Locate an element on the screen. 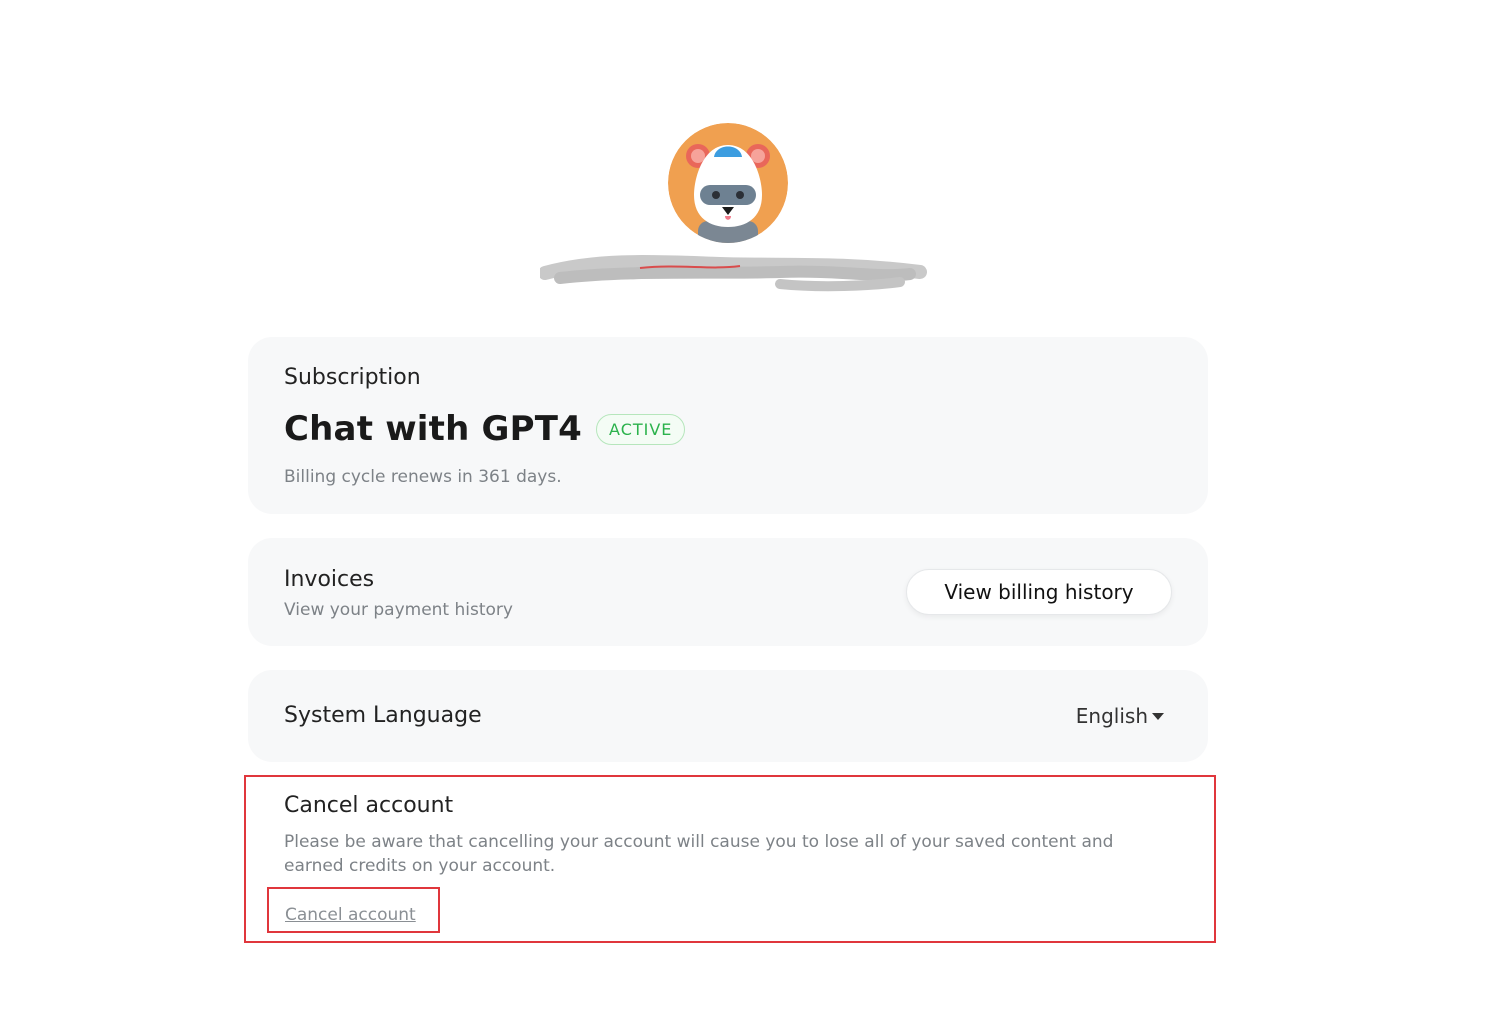  hamster-avatar-icon is located at coordinates (728, 183).